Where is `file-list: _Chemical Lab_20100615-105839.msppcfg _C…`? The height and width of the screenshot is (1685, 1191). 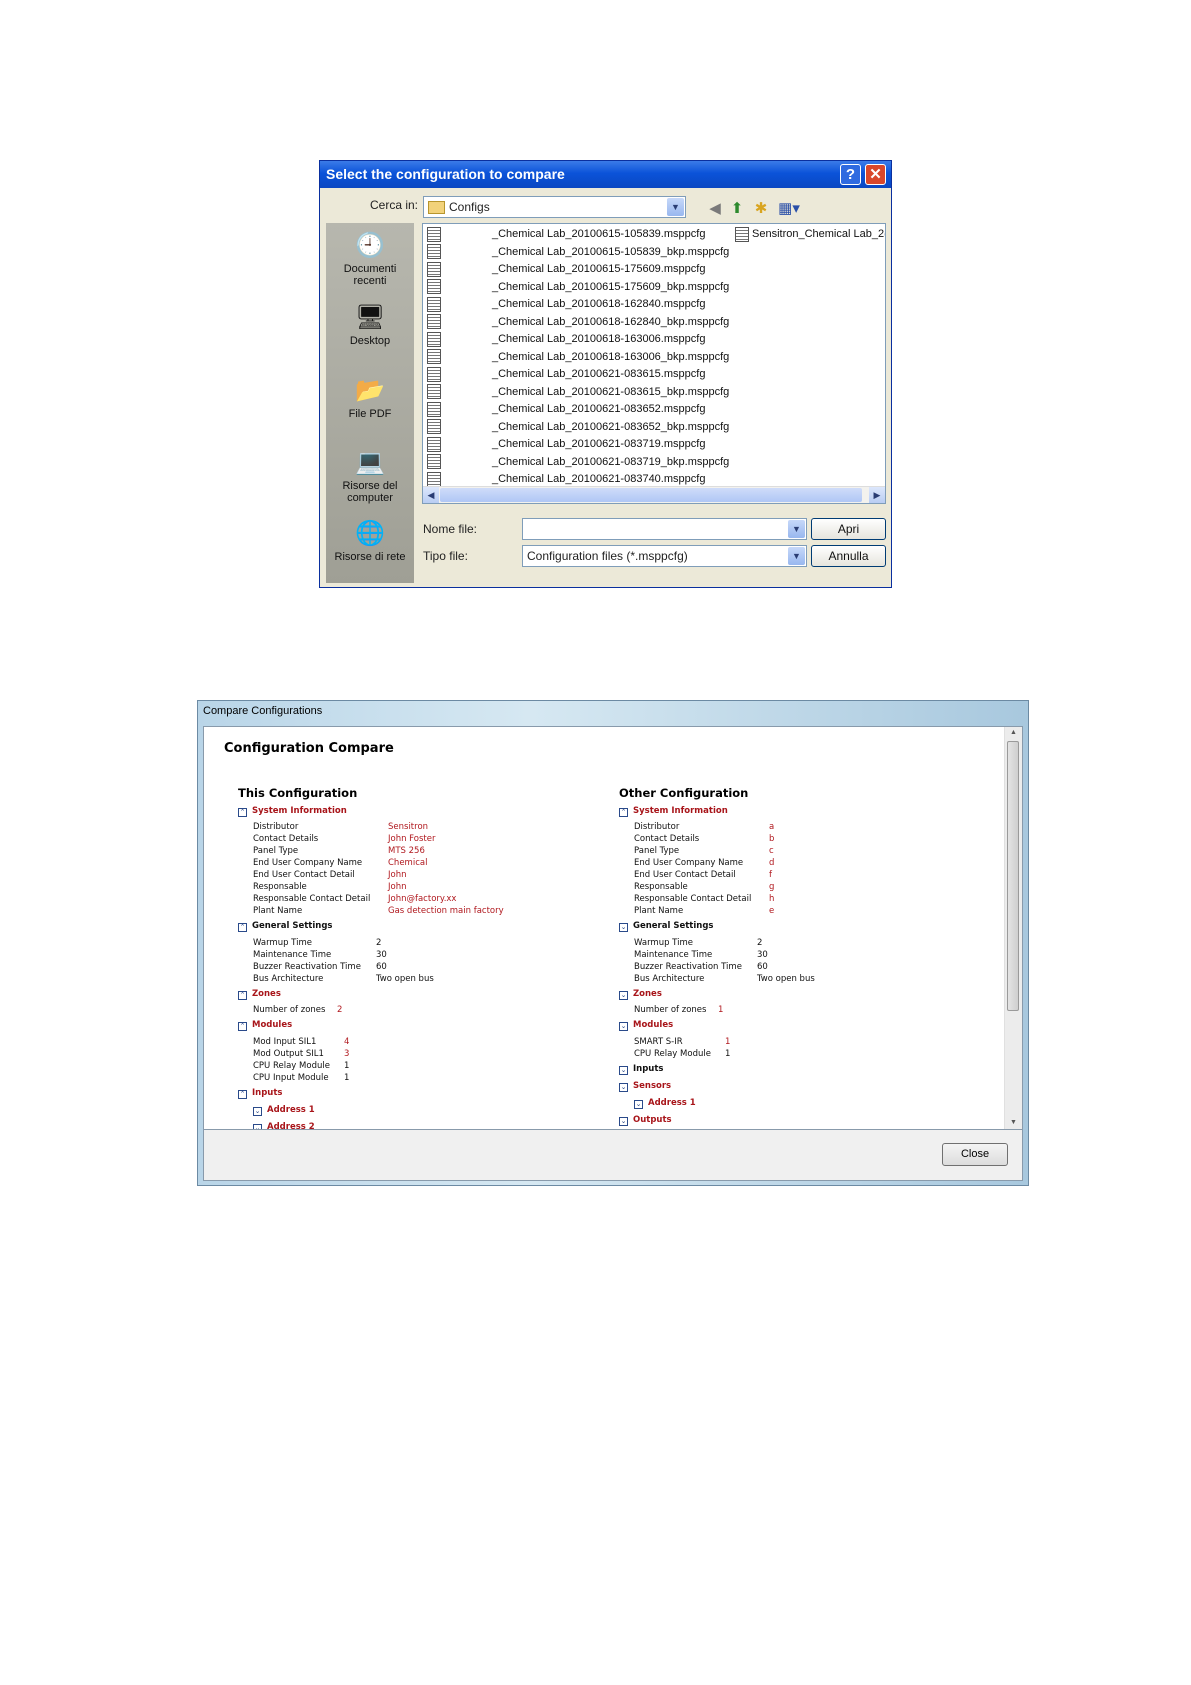 file-list: _Chemical Lab_20100615-105839.msppcfg _C… is located at coordinates (654, 363).